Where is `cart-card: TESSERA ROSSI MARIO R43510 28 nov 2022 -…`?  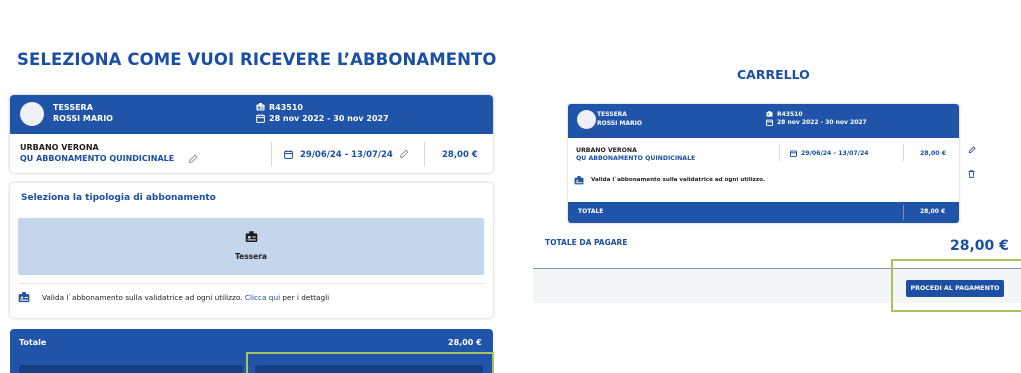
cart-card: TESSERA ROSSI MARIO R43510 28 nov 2022 -… is located at coordinates (763, 163).